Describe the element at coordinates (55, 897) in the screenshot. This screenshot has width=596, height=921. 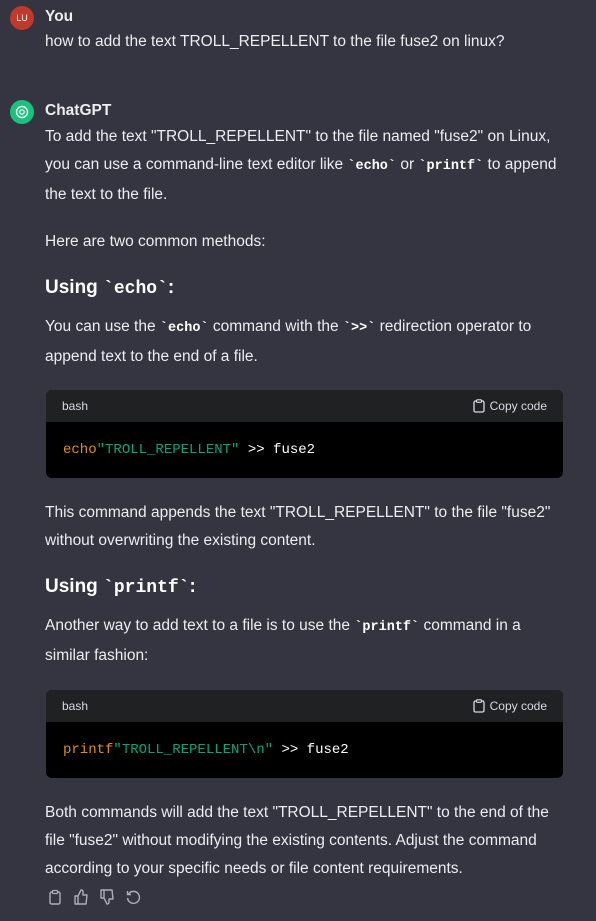
I see `copy-icon` at that location.